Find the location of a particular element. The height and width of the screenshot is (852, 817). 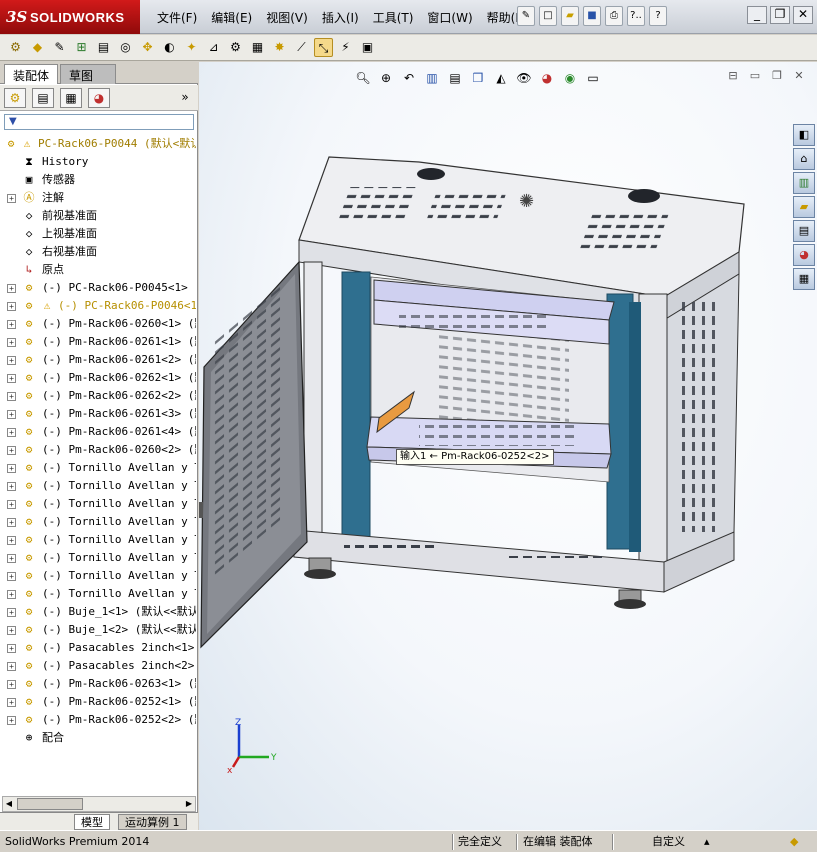

tab-assembly: 装配体 is located at coordinates (31, 74).